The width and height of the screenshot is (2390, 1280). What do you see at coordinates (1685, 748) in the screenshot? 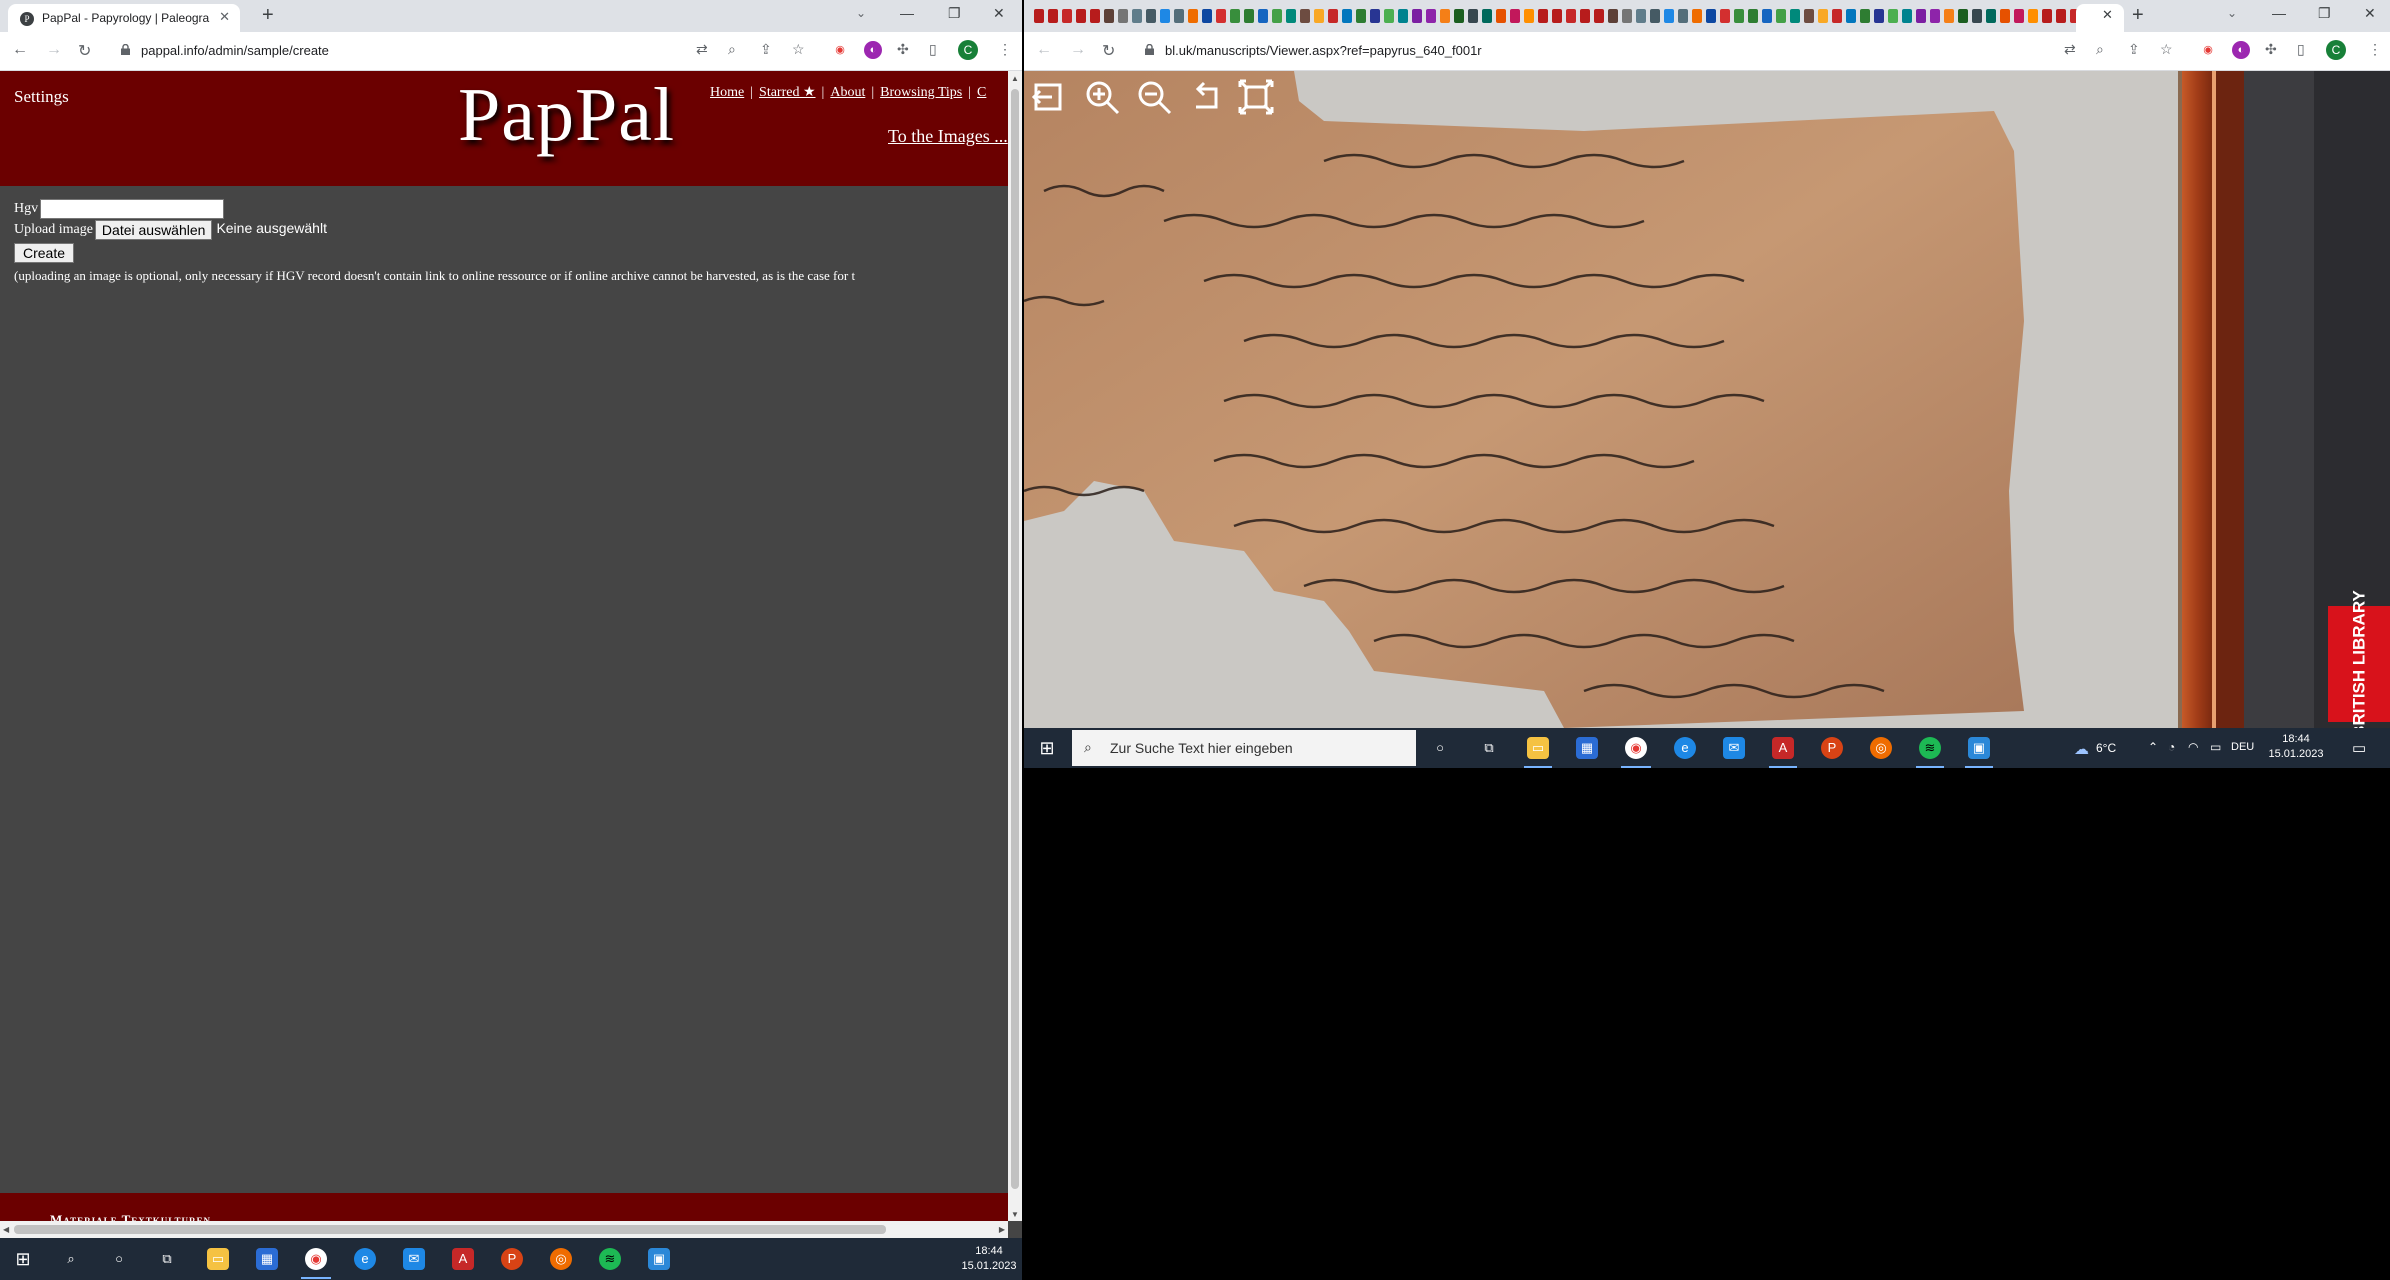
I see `edge-icon: e` at bounding box center [1685, 748].